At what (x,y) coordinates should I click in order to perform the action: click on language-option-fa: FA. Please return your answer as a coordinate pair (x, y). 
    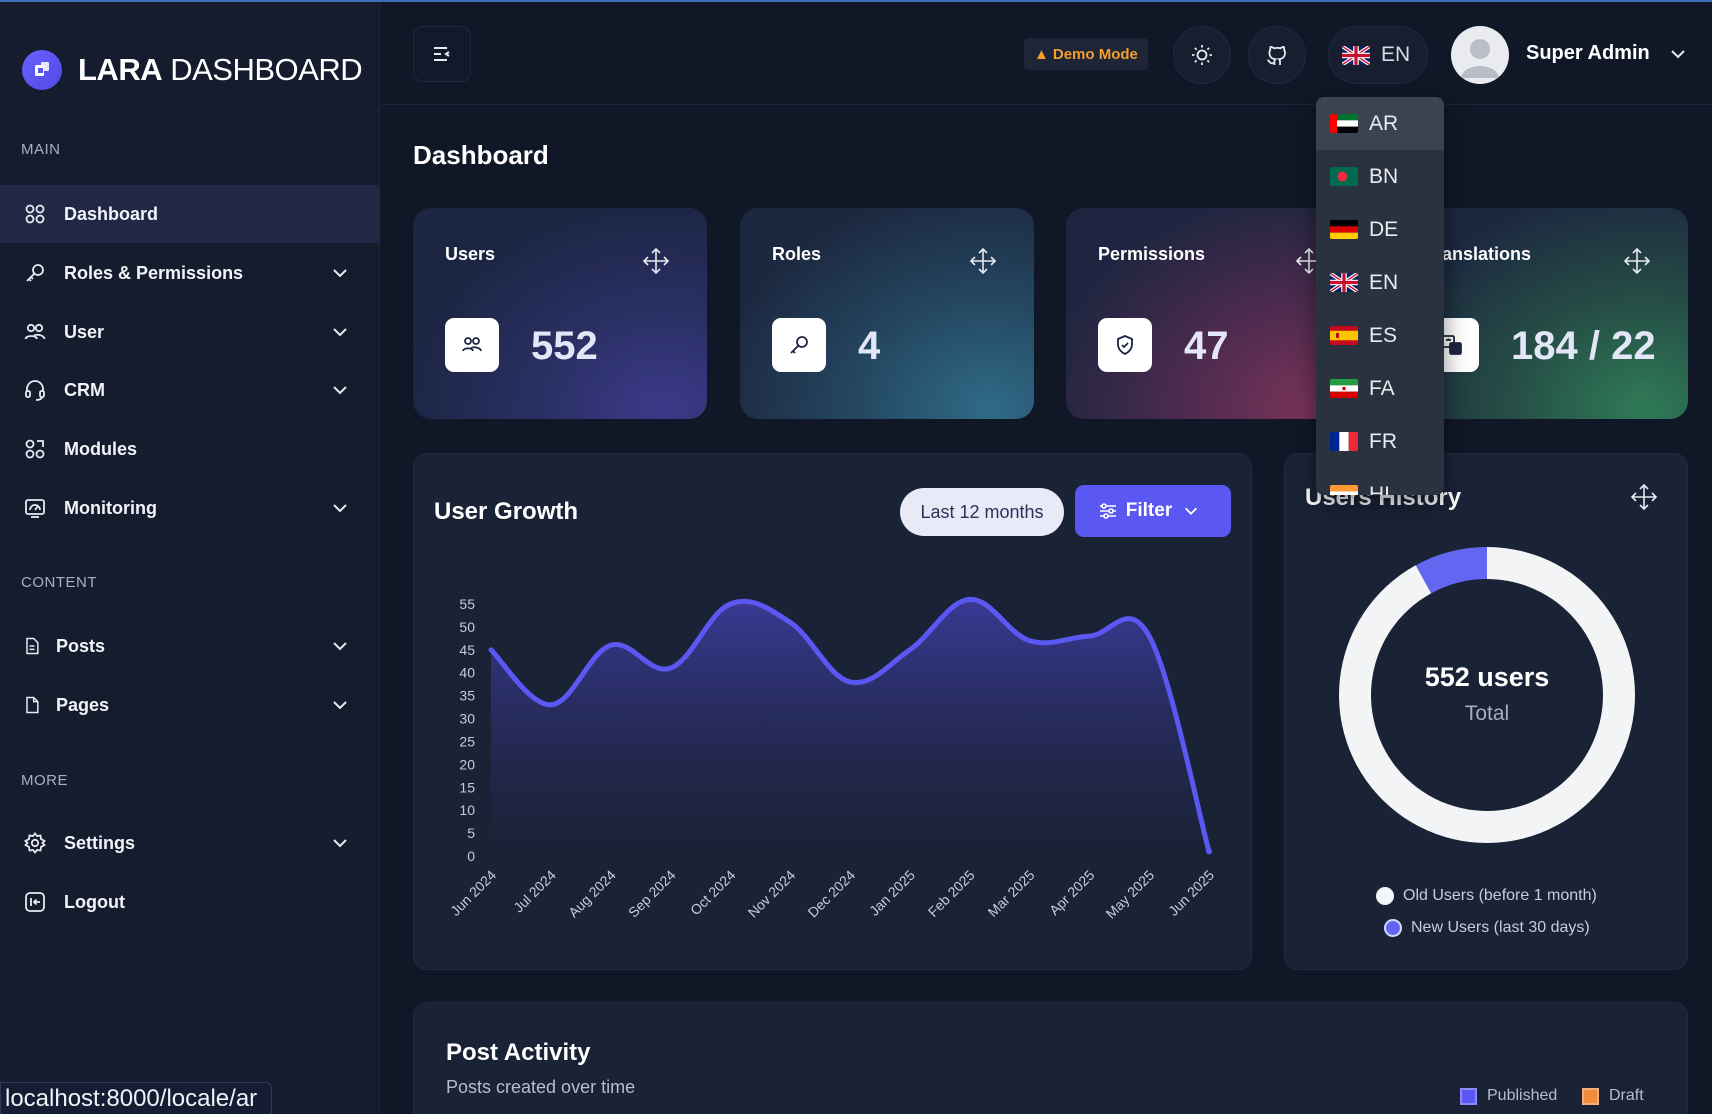
    Looking at the image, I should click on (1380, 388).